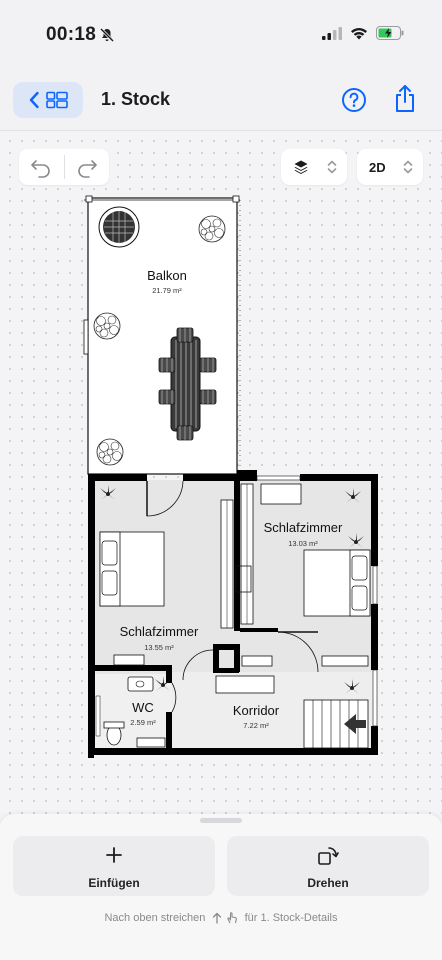  I want to click on swipe-hint: Nach oben streichen für 1. Stock-Details, so click(221, 917).